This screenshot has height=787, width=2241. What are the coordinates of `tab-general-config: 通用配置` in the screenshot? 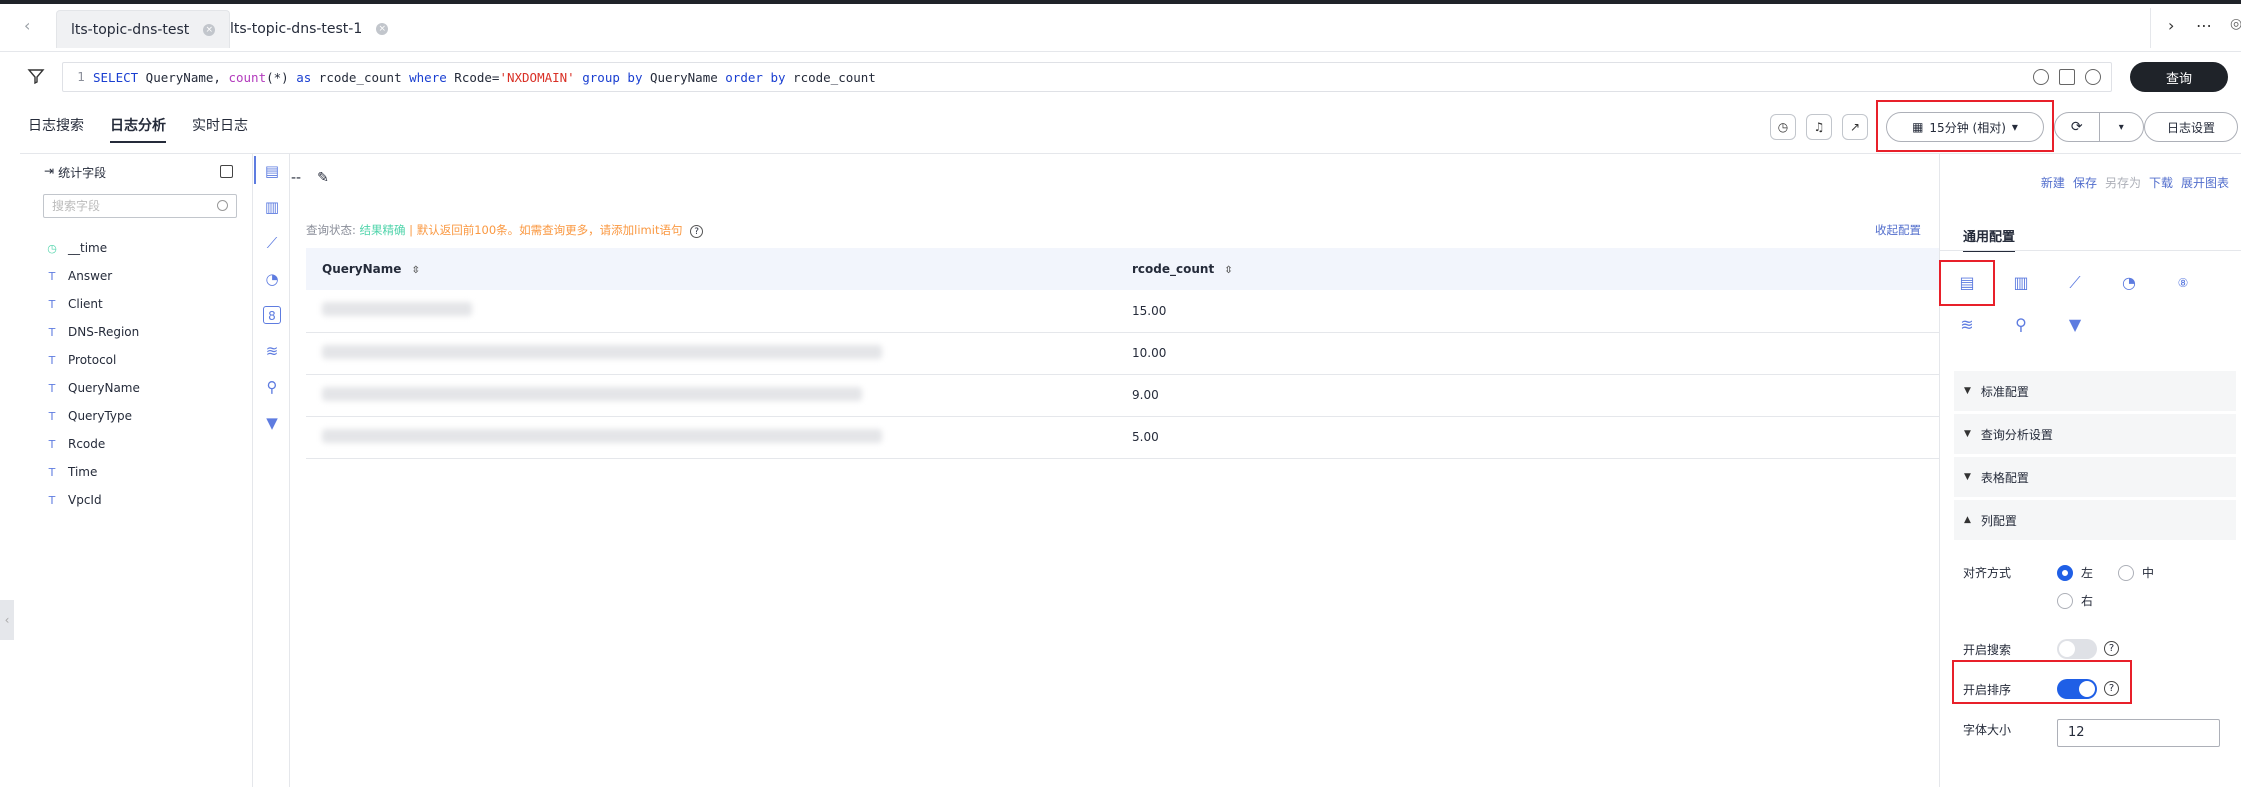 It's located at (1989, 239).